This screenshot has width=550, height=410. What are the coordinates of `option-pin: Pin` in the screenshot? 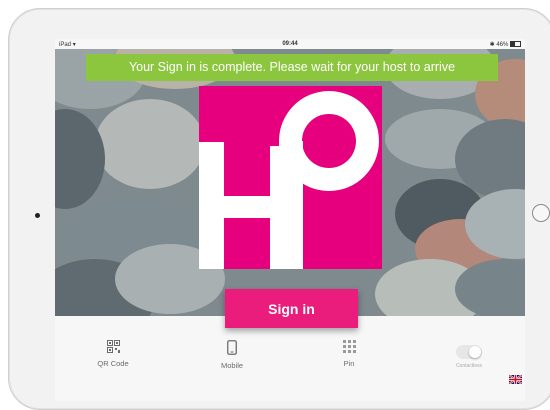 It's located at (349, 354).